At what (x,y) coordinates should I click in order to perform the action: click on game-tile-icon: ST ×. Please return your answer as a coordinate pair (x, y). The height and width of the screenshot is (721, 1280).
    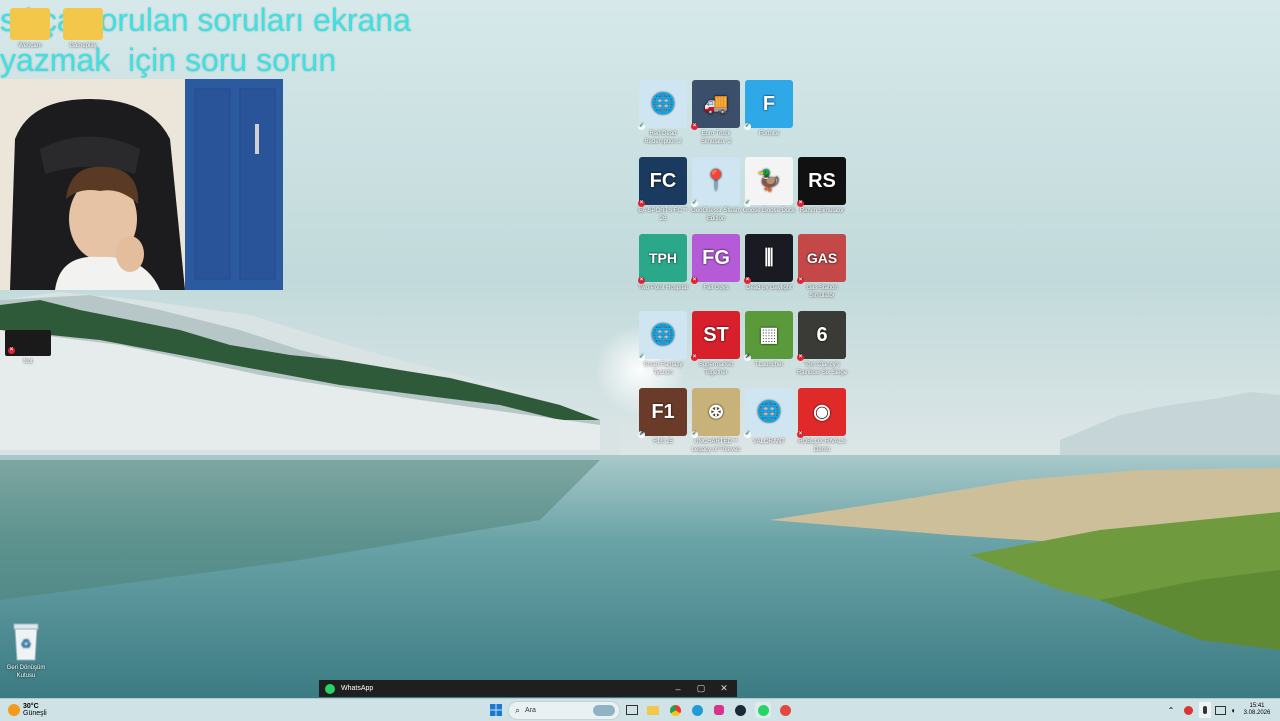
    Looking at the image, I should click on (715, 336).